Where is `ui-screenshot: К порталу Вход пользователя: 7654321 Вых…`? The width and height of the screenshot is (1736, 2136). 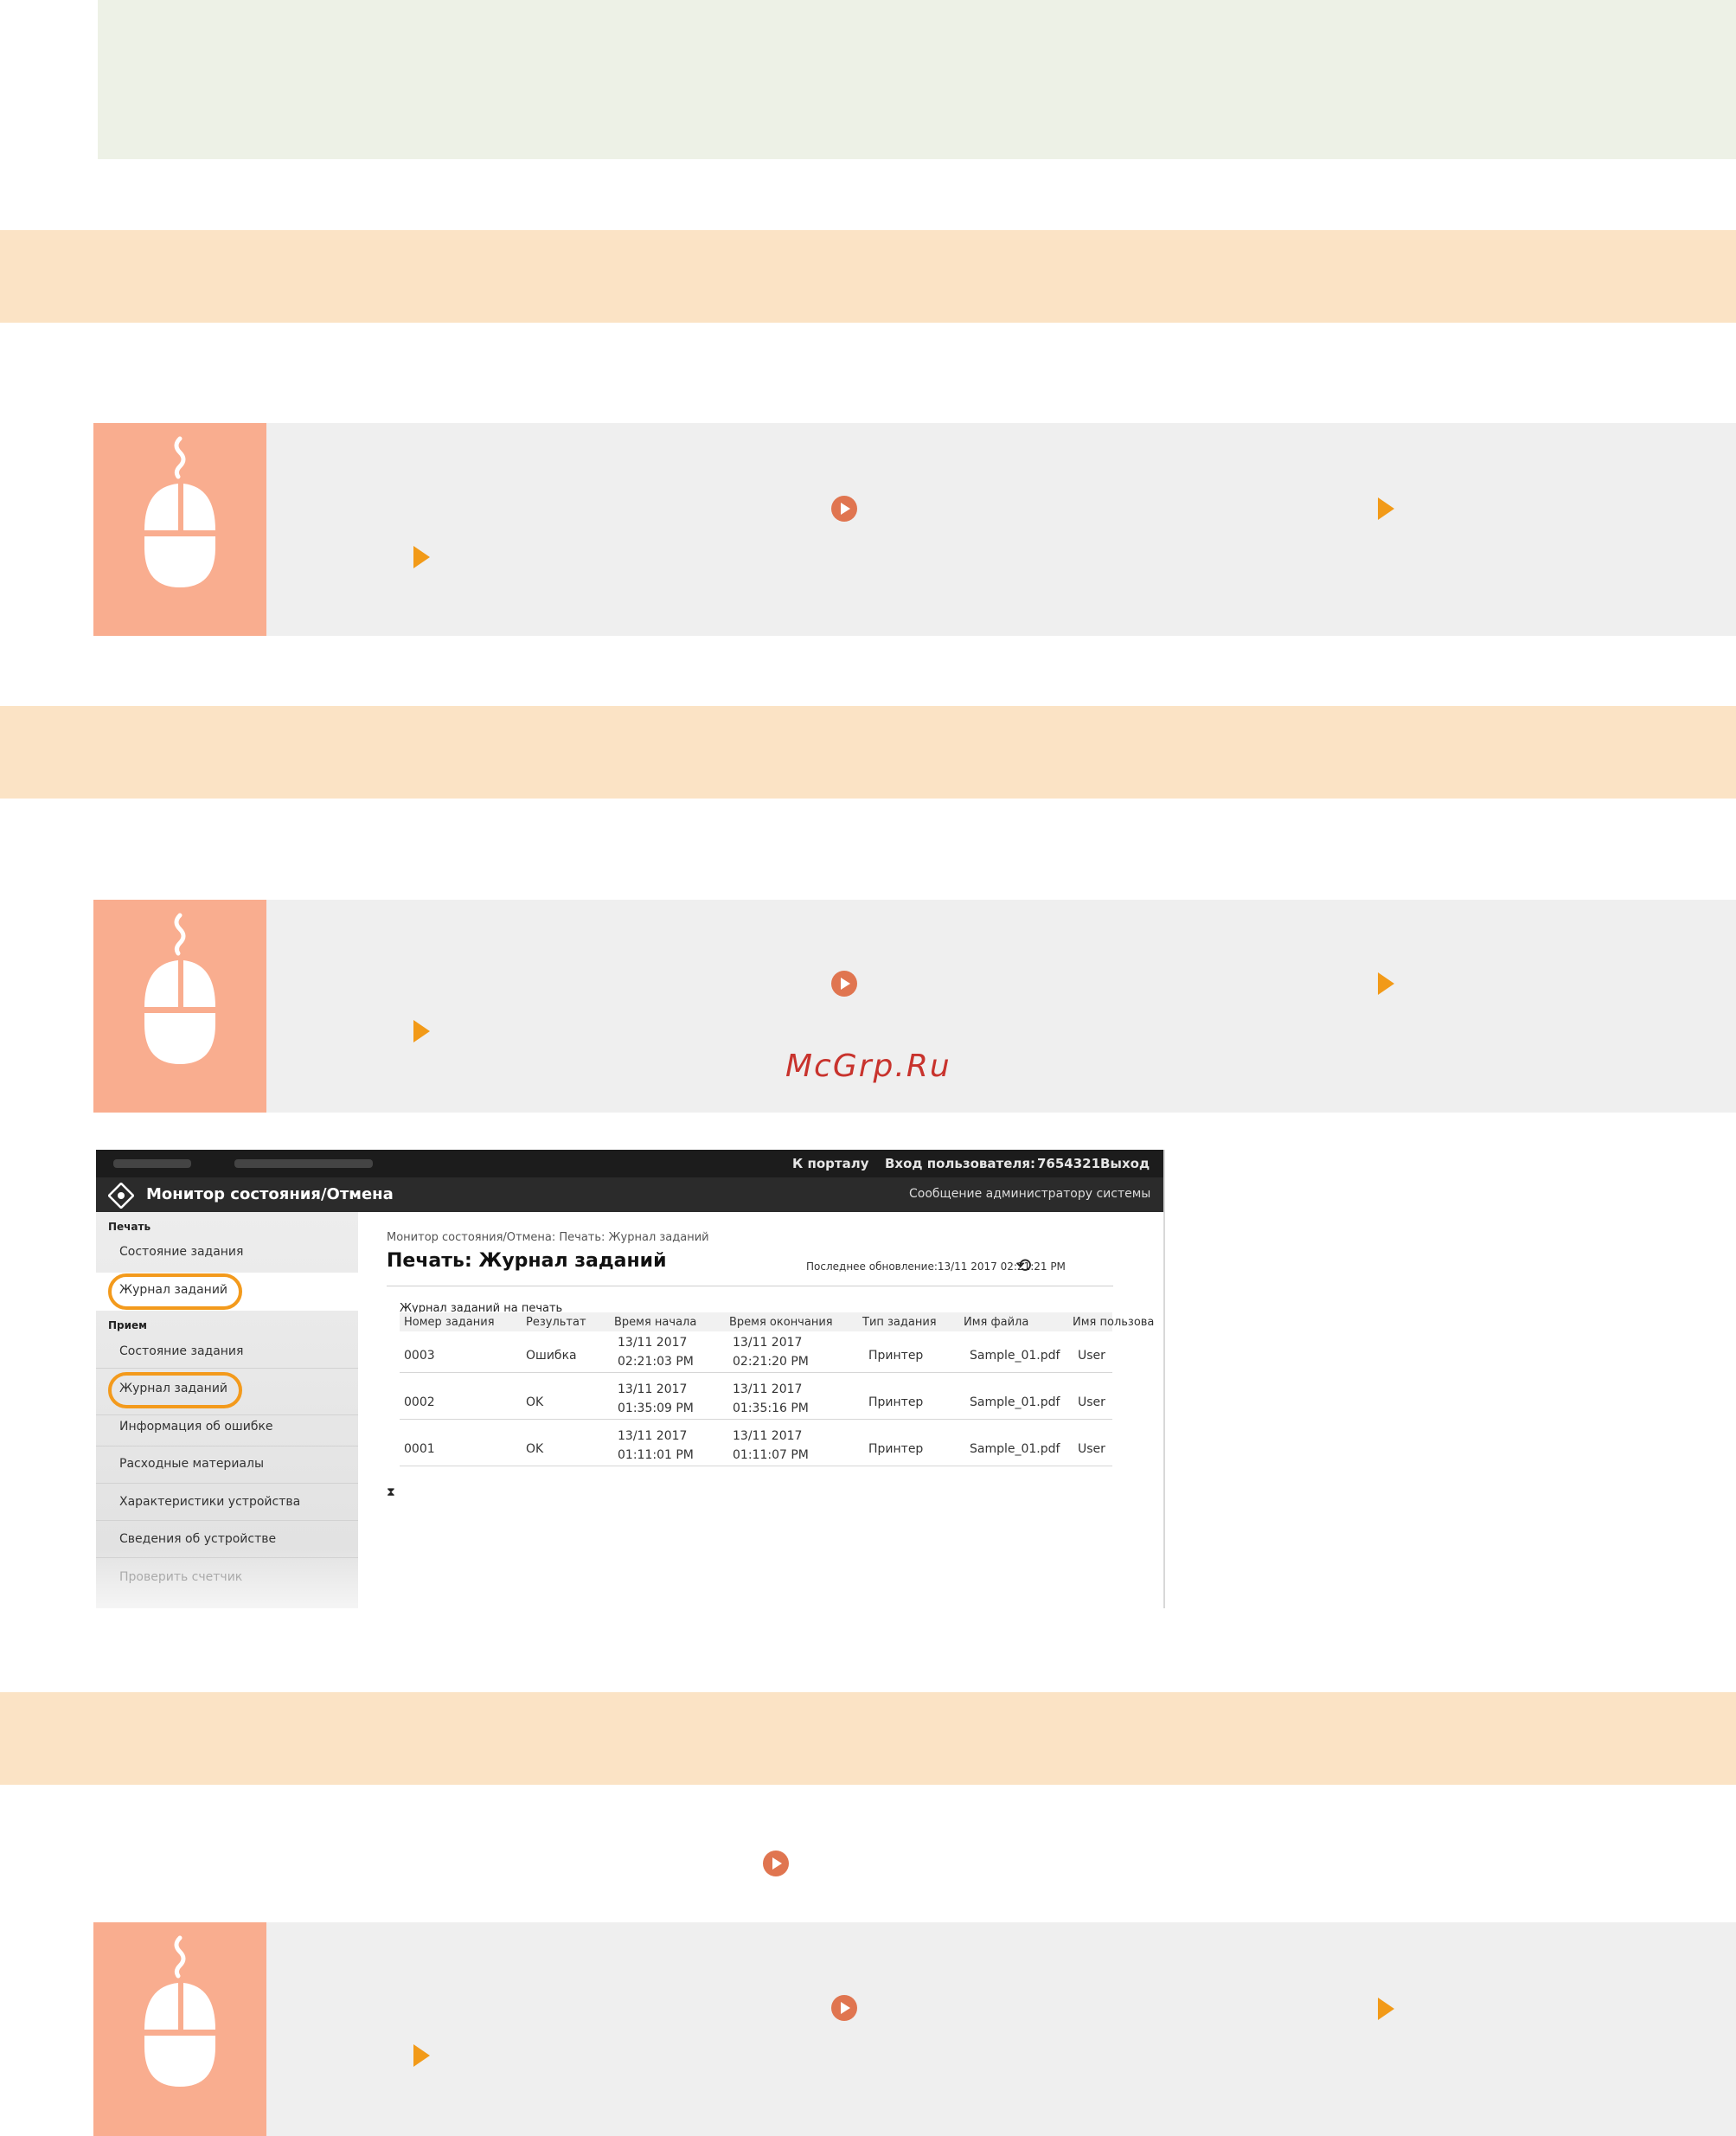
ui-screenshot: К порталу Вход пользователя: 7654321 Вых… is located at coordinates (630, 1379).